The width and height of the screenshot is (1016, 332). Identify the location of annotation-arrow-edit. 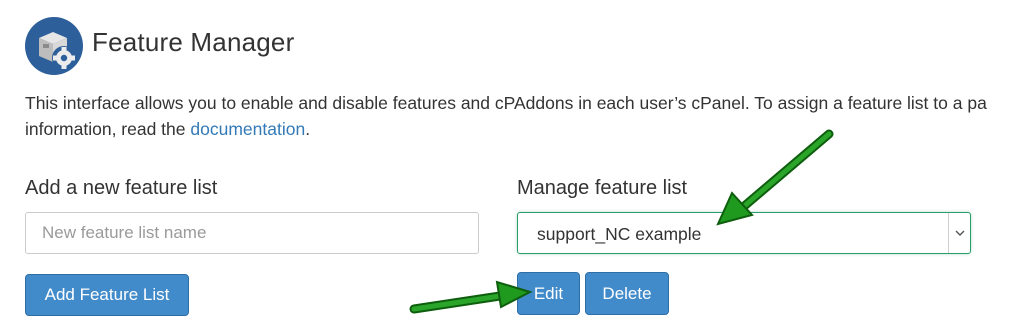
(471, 297).